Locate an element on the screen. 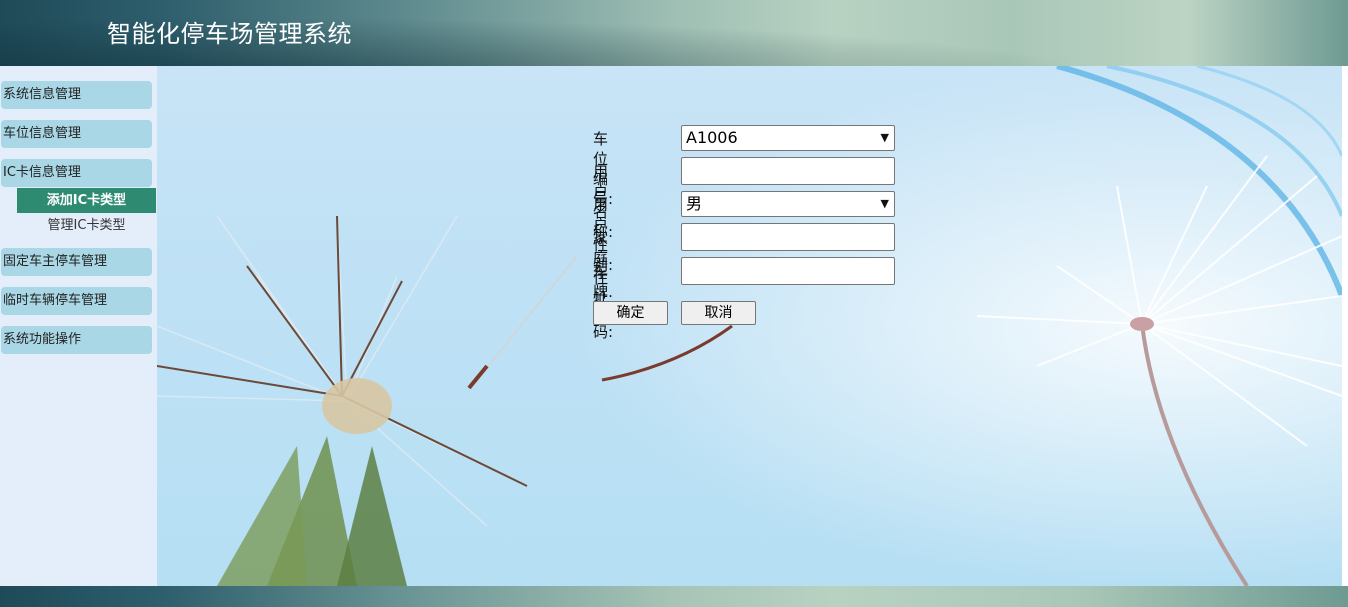 The height and width of the screenshot is (607, 1348). sidebar-item-system-info: 系统信息管理 is located at coordinates (76, 95).